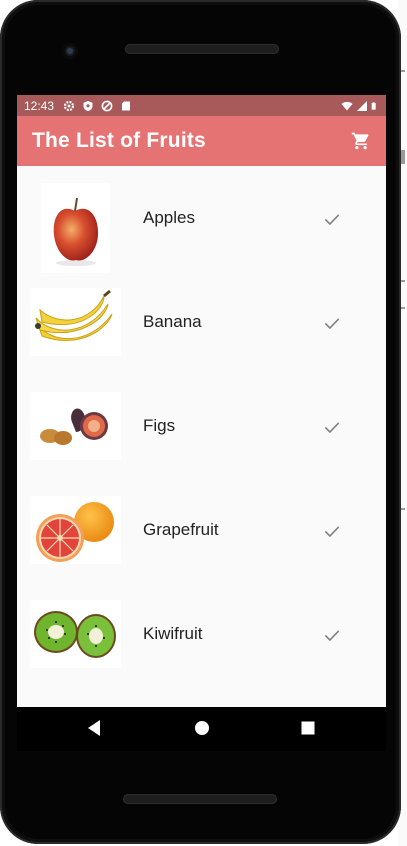 The image size is (407, 846). I want to click on wifi-icon, so click(347, 105).